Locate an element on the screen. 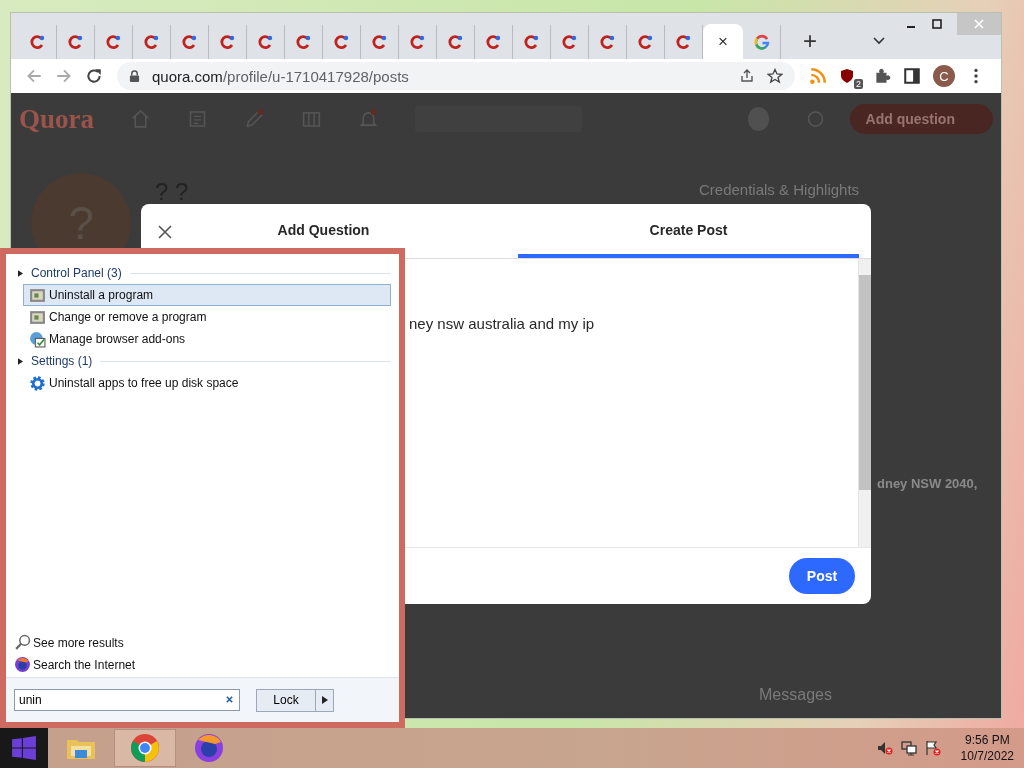 Image resolution: width=1024 pixels, height=768 pixels. reload-icon is located at coordinates (94, 76).